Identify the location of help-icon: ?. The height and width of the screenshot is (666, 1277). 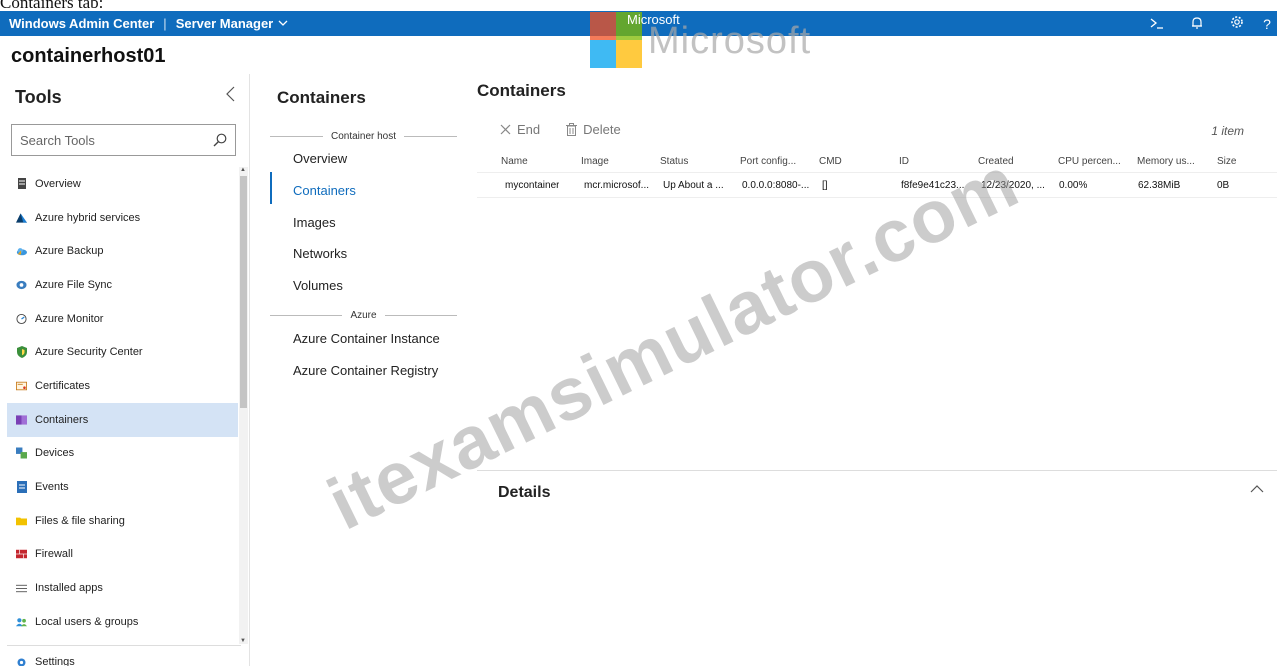
(1267, 24).